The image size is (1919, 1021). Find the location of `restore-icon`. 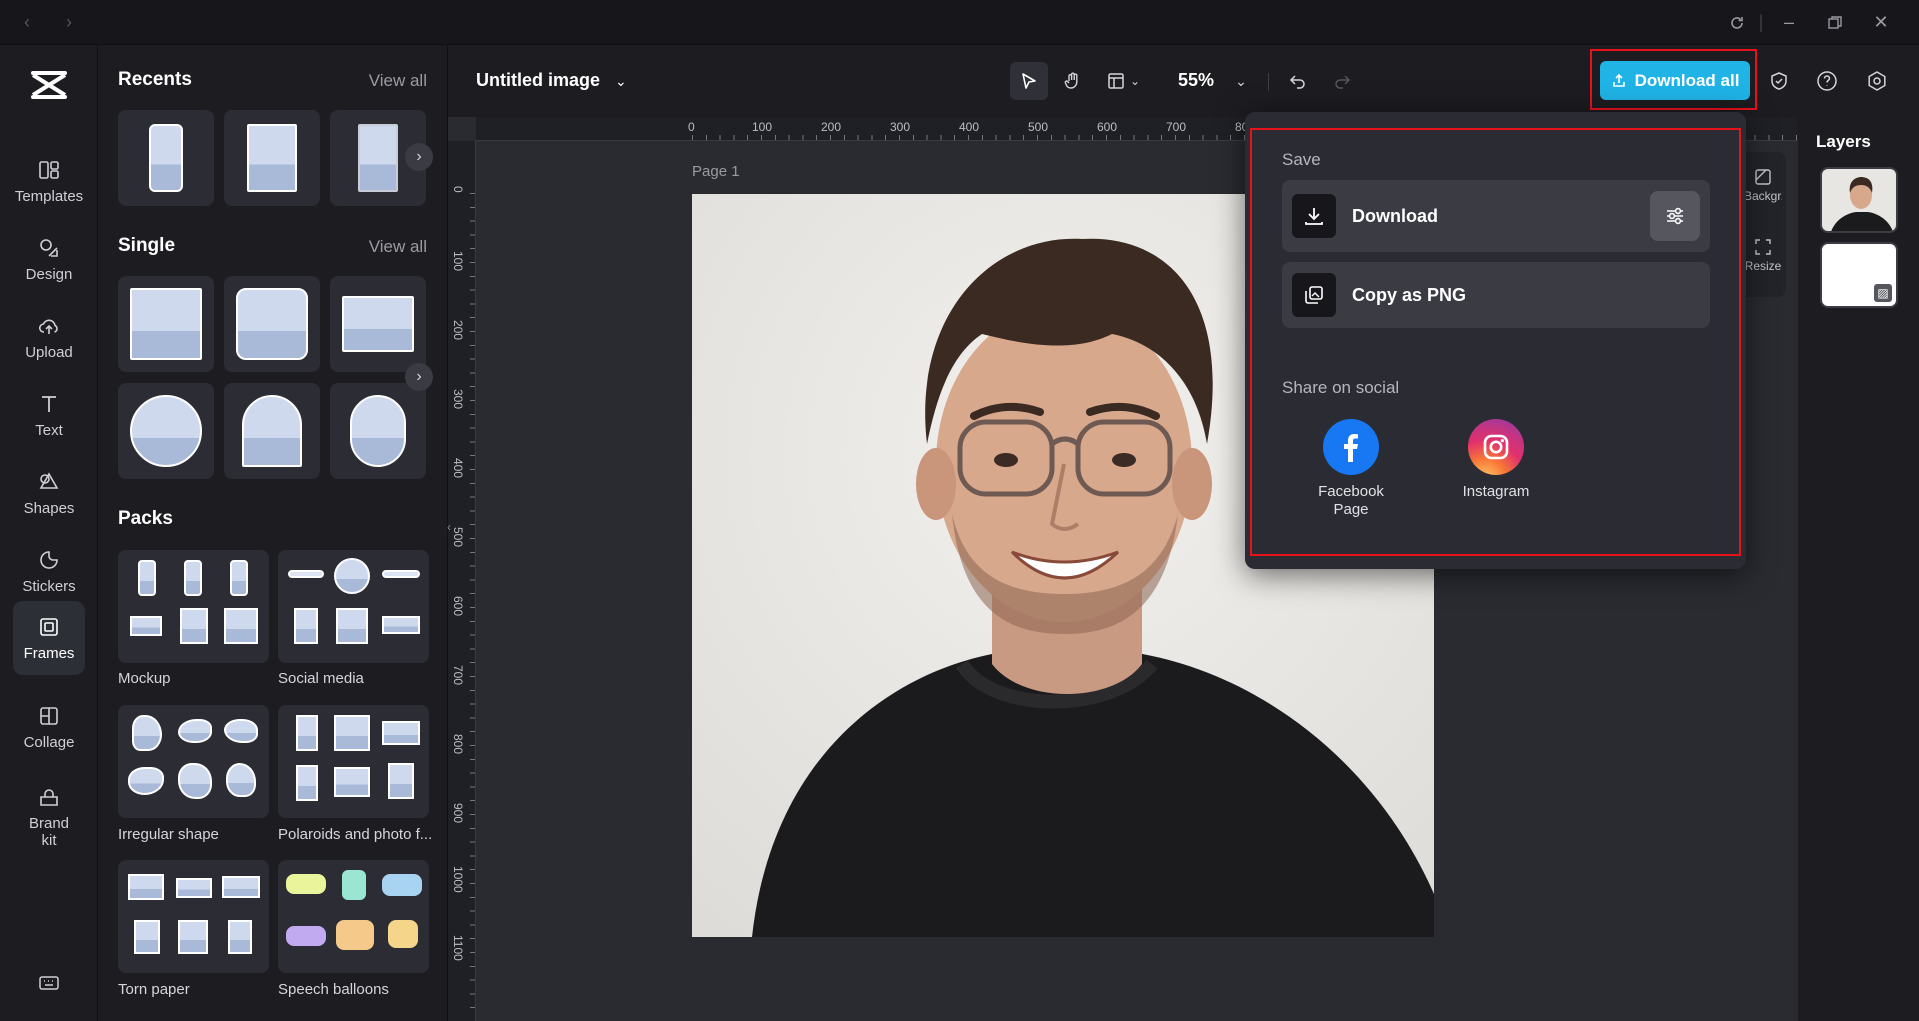

restore-icon is located at coordinates (1835, 22).